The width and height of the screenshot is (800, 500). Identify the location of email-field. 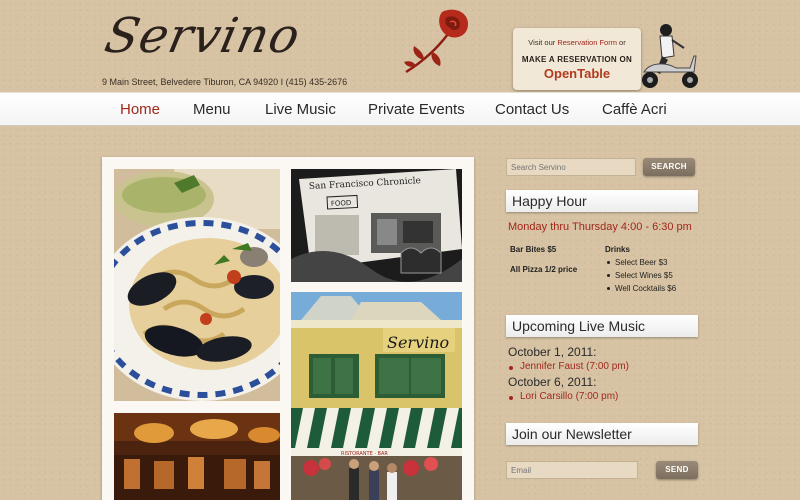
(572, 470).